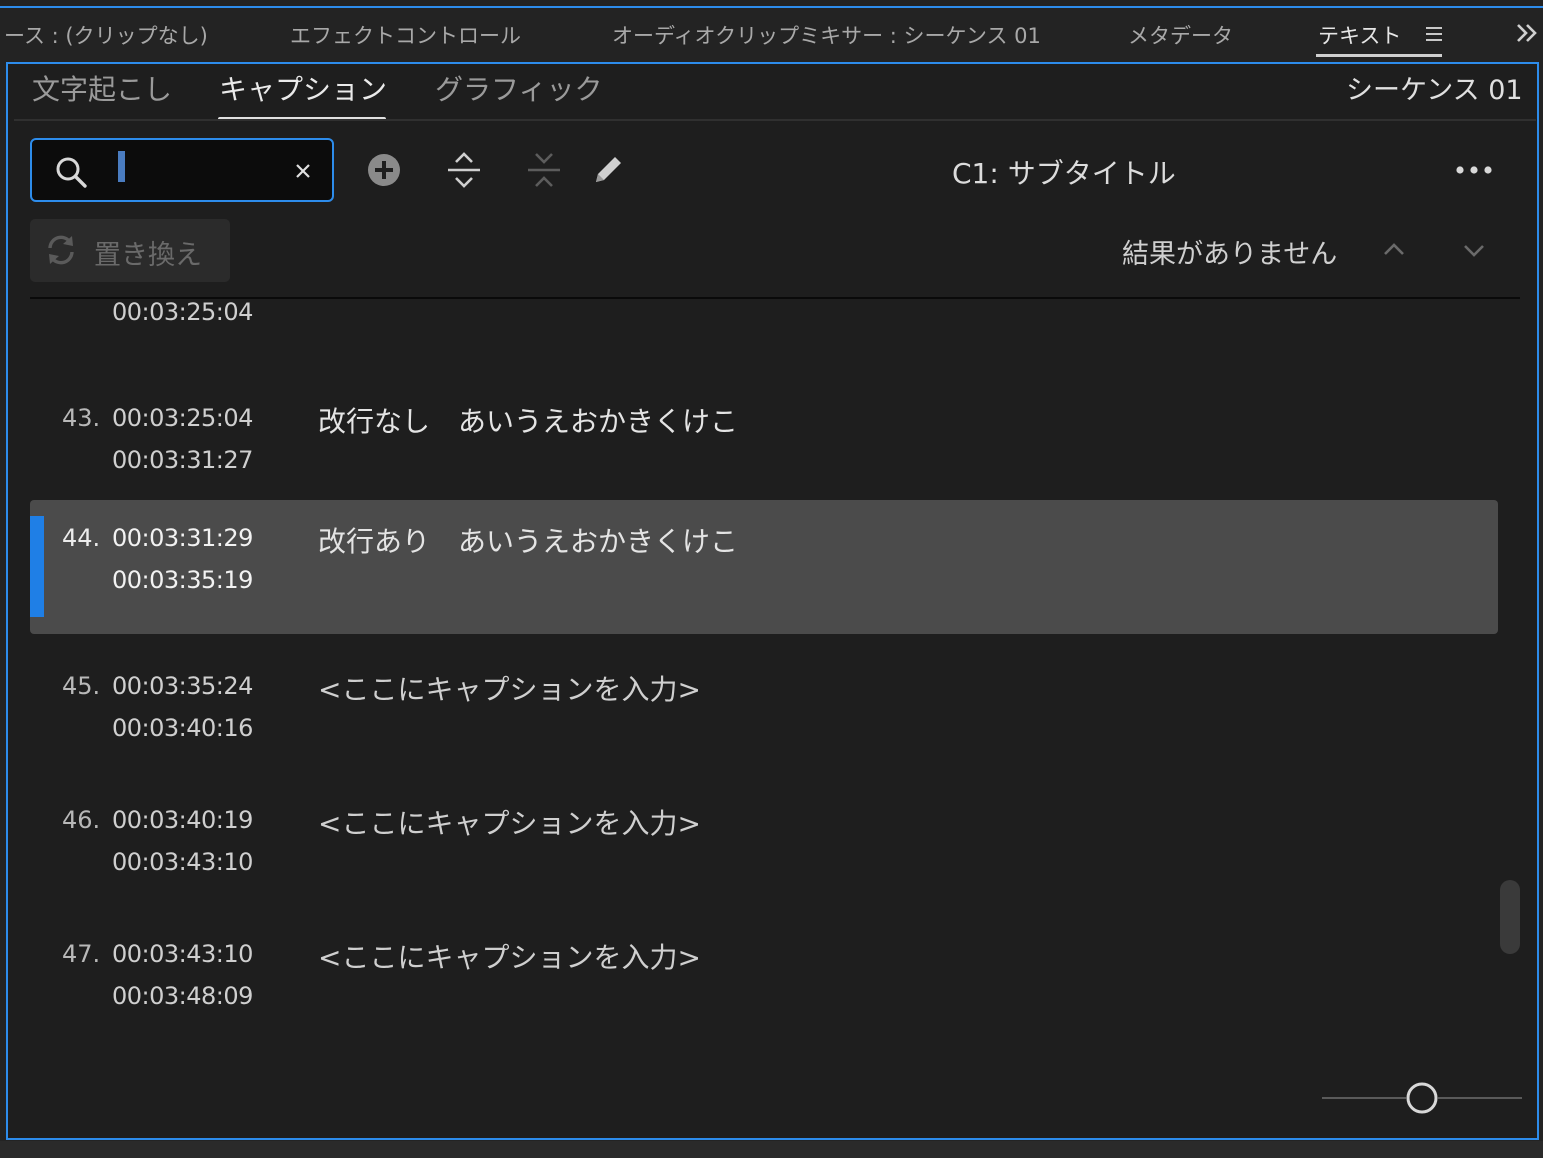 This screenshot has height=1158, width=1543. I want to click on double-chevron-right-icon, so click(1527, 33).